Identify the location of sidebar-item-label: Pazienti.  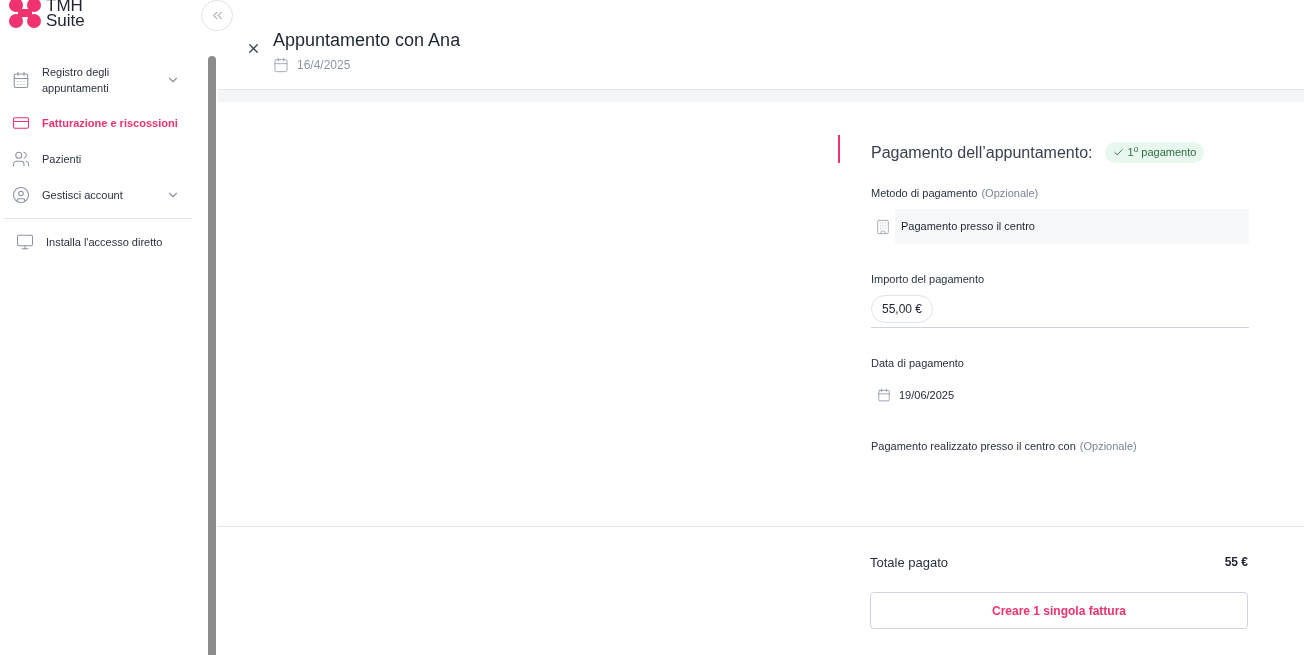
(62, 159).